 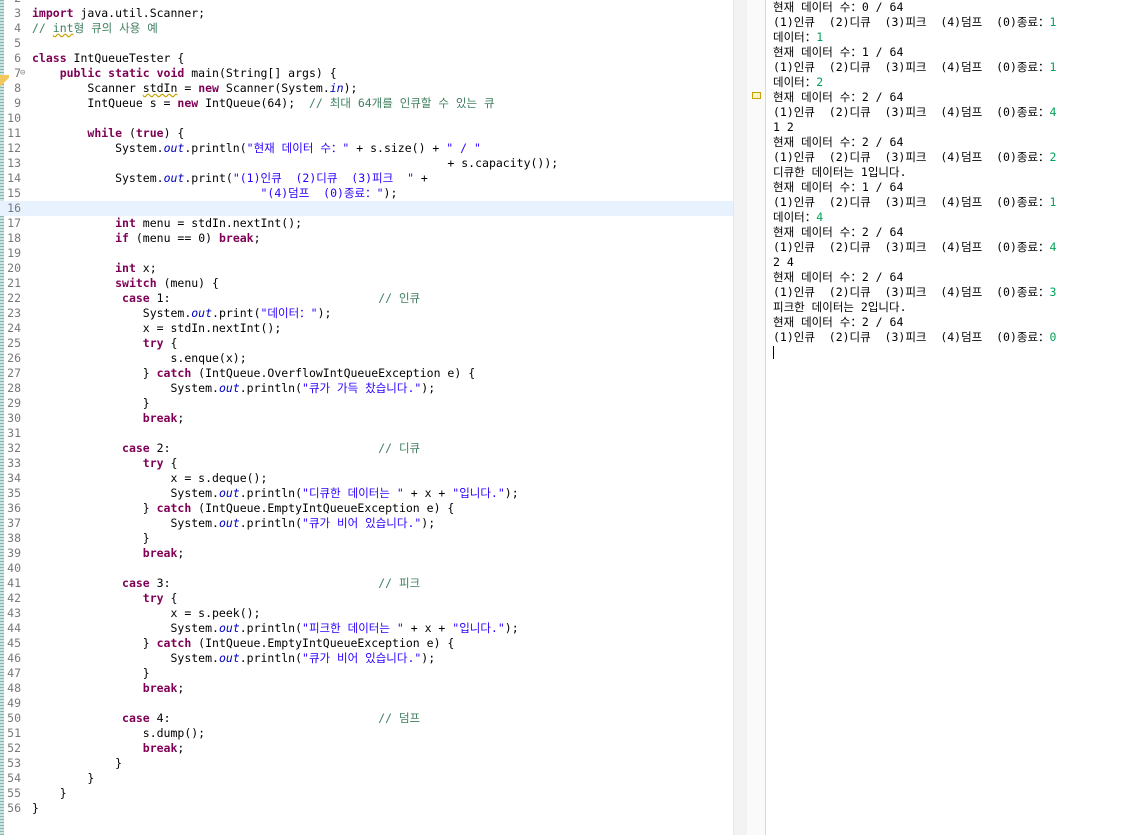 What do you see at coordinates (366, 598) in the screenshot?
I see `code-line: 42 try {` at bounding box center [366, 598].